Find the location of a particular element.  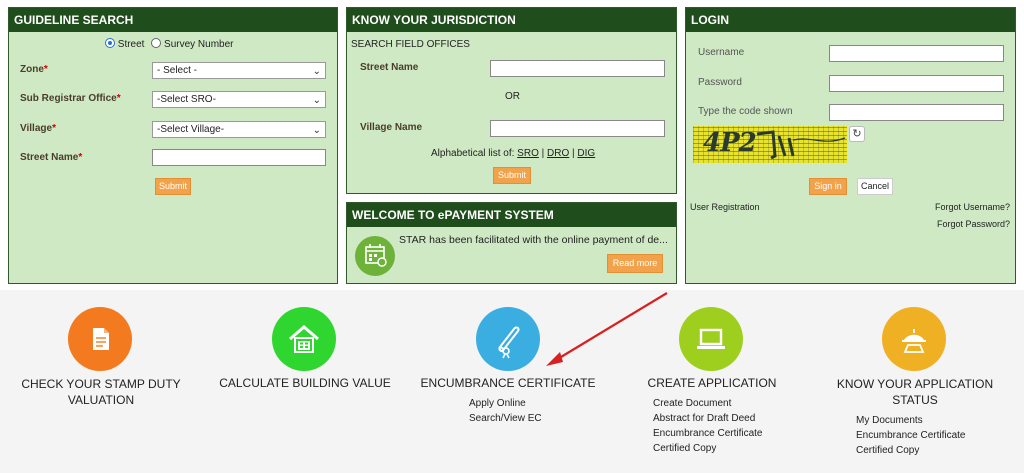

street-name-label: Street Name* is located at coordinates (51, 157).